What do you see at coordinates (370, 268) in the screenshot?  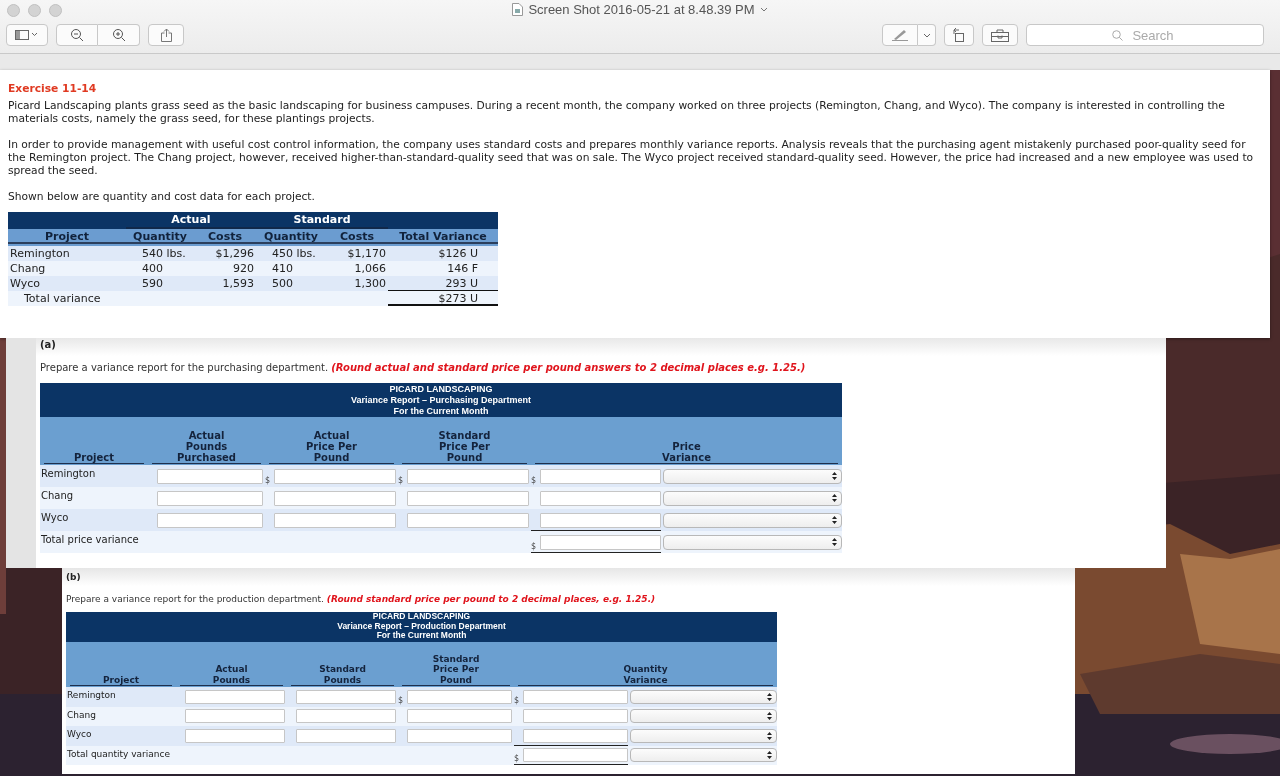 I see `table-cell: 1,066` at bounding box center [370, 268].